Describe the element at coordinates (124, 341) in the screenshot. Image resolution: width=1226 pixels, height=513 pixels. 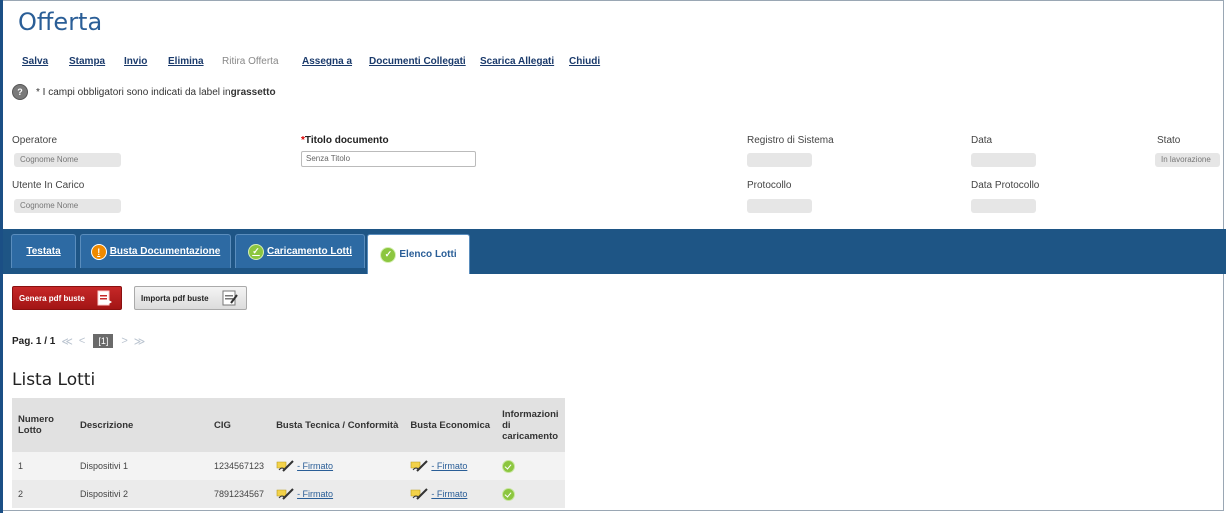
I see `next-page-button: >` at that location.